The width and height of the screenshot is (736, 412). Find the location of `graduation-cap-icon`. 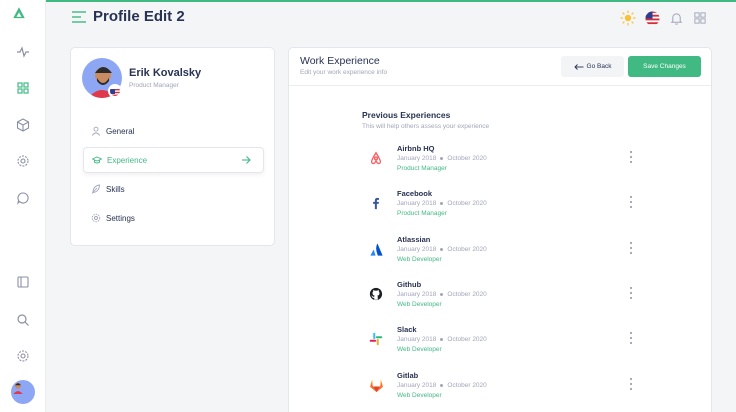

graduation-cap-icon is located at coordinates (97, 160).